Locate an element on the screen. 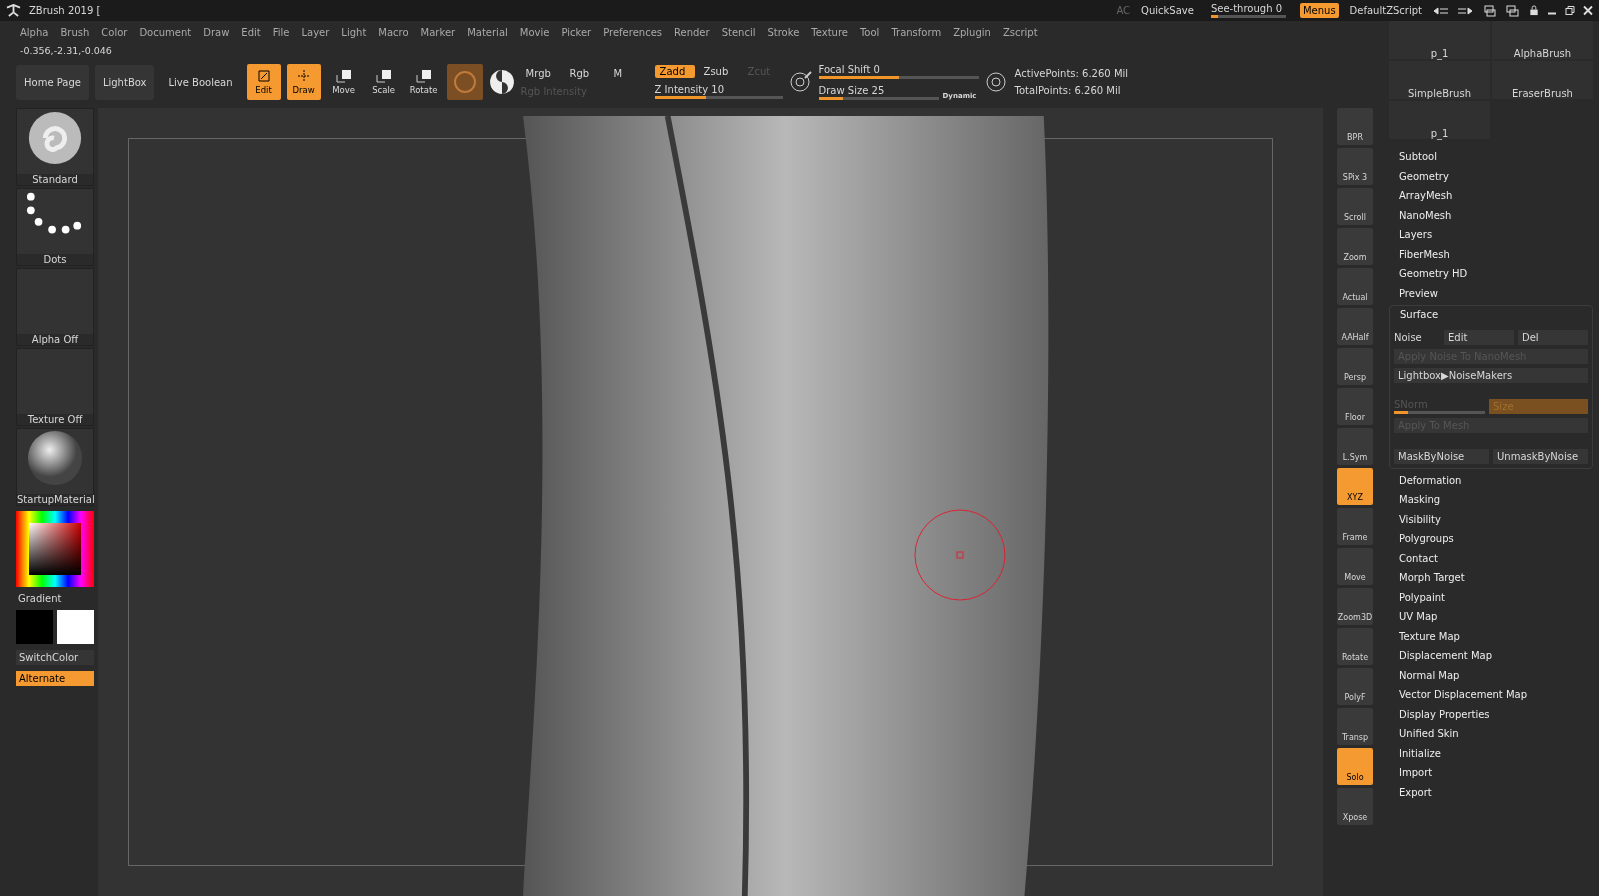  quicksave-button: QuickSave is located at coordinates (1167, 10).